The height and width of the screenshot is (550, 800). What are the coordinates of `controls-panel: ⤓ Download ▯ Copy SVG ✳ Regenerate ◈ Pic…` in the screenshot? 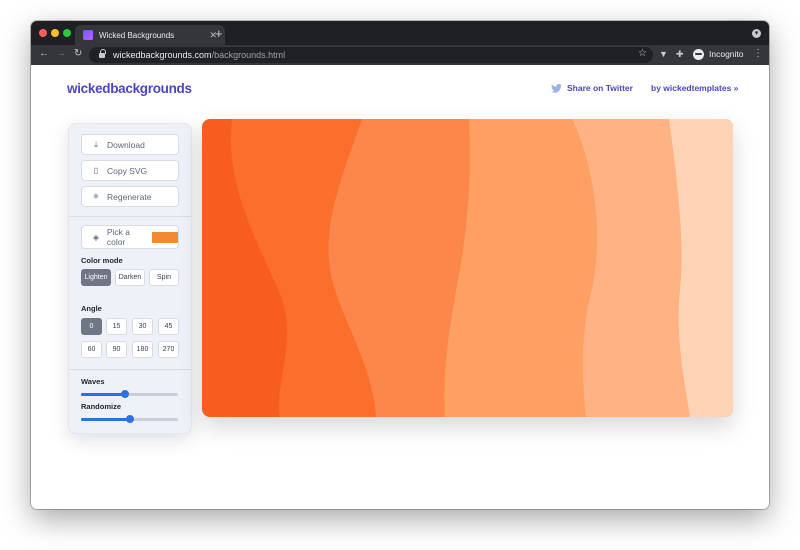 It's located at (130, 278).